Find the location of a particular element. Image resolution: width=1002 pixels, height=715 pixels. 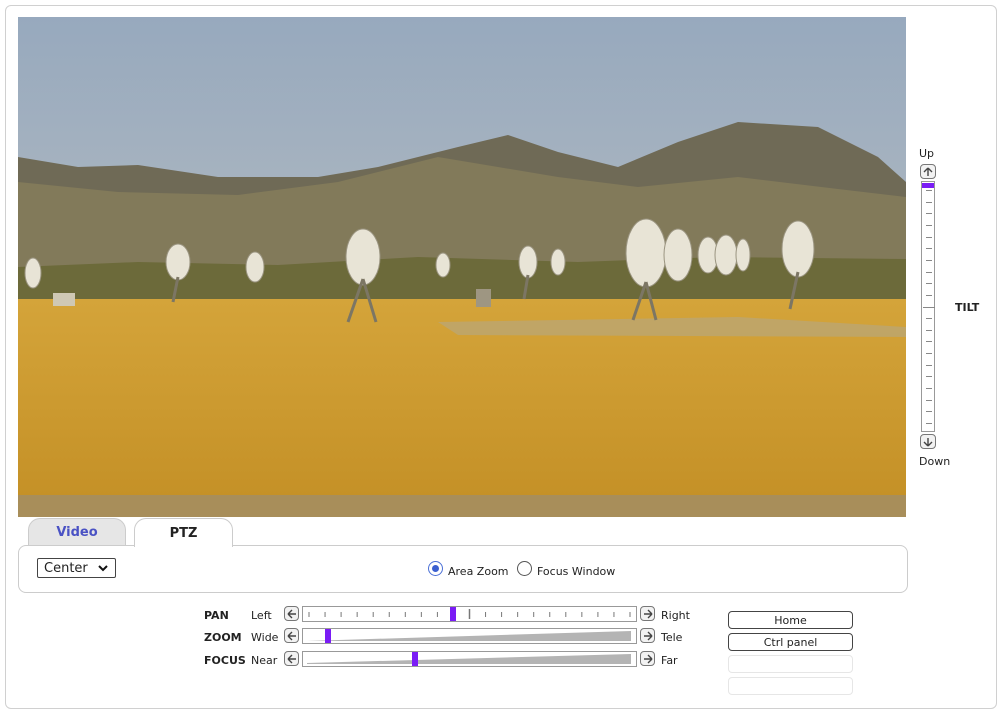

focus-slider-ramp is located at coordinates (469, 659).